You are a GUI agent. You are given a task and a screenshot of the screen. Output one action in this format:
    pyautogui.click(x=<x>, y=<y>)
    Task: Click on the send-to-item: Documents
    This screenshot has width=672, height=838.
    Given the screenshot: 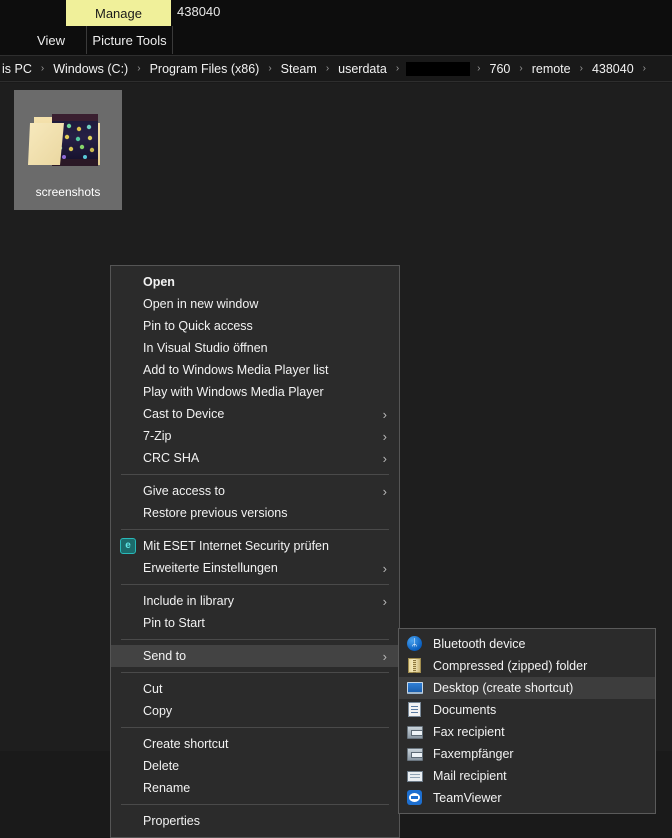 What is the action you would take?
    pyautogui.click(x=527, y=710)
    